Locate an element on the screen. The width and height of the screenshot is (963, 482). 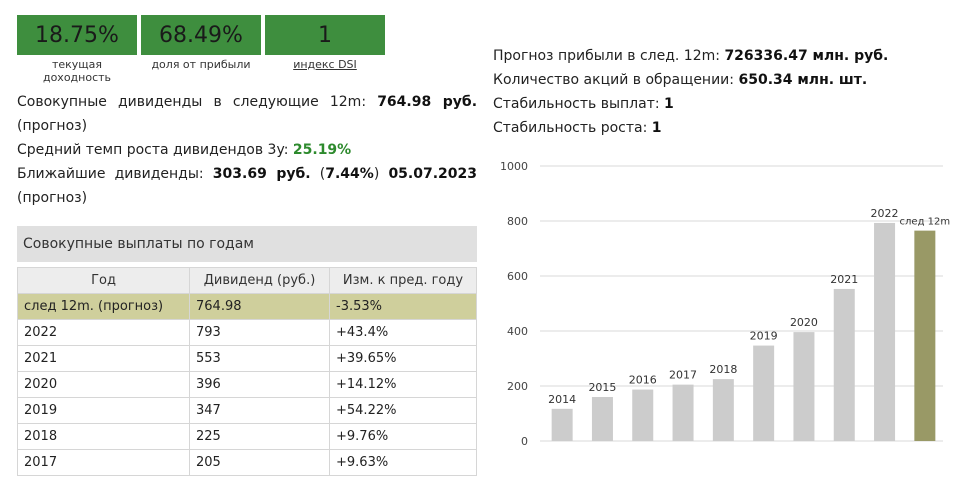
kpi-dsi-link: индекс DSI is located at coordinates (325, 64).